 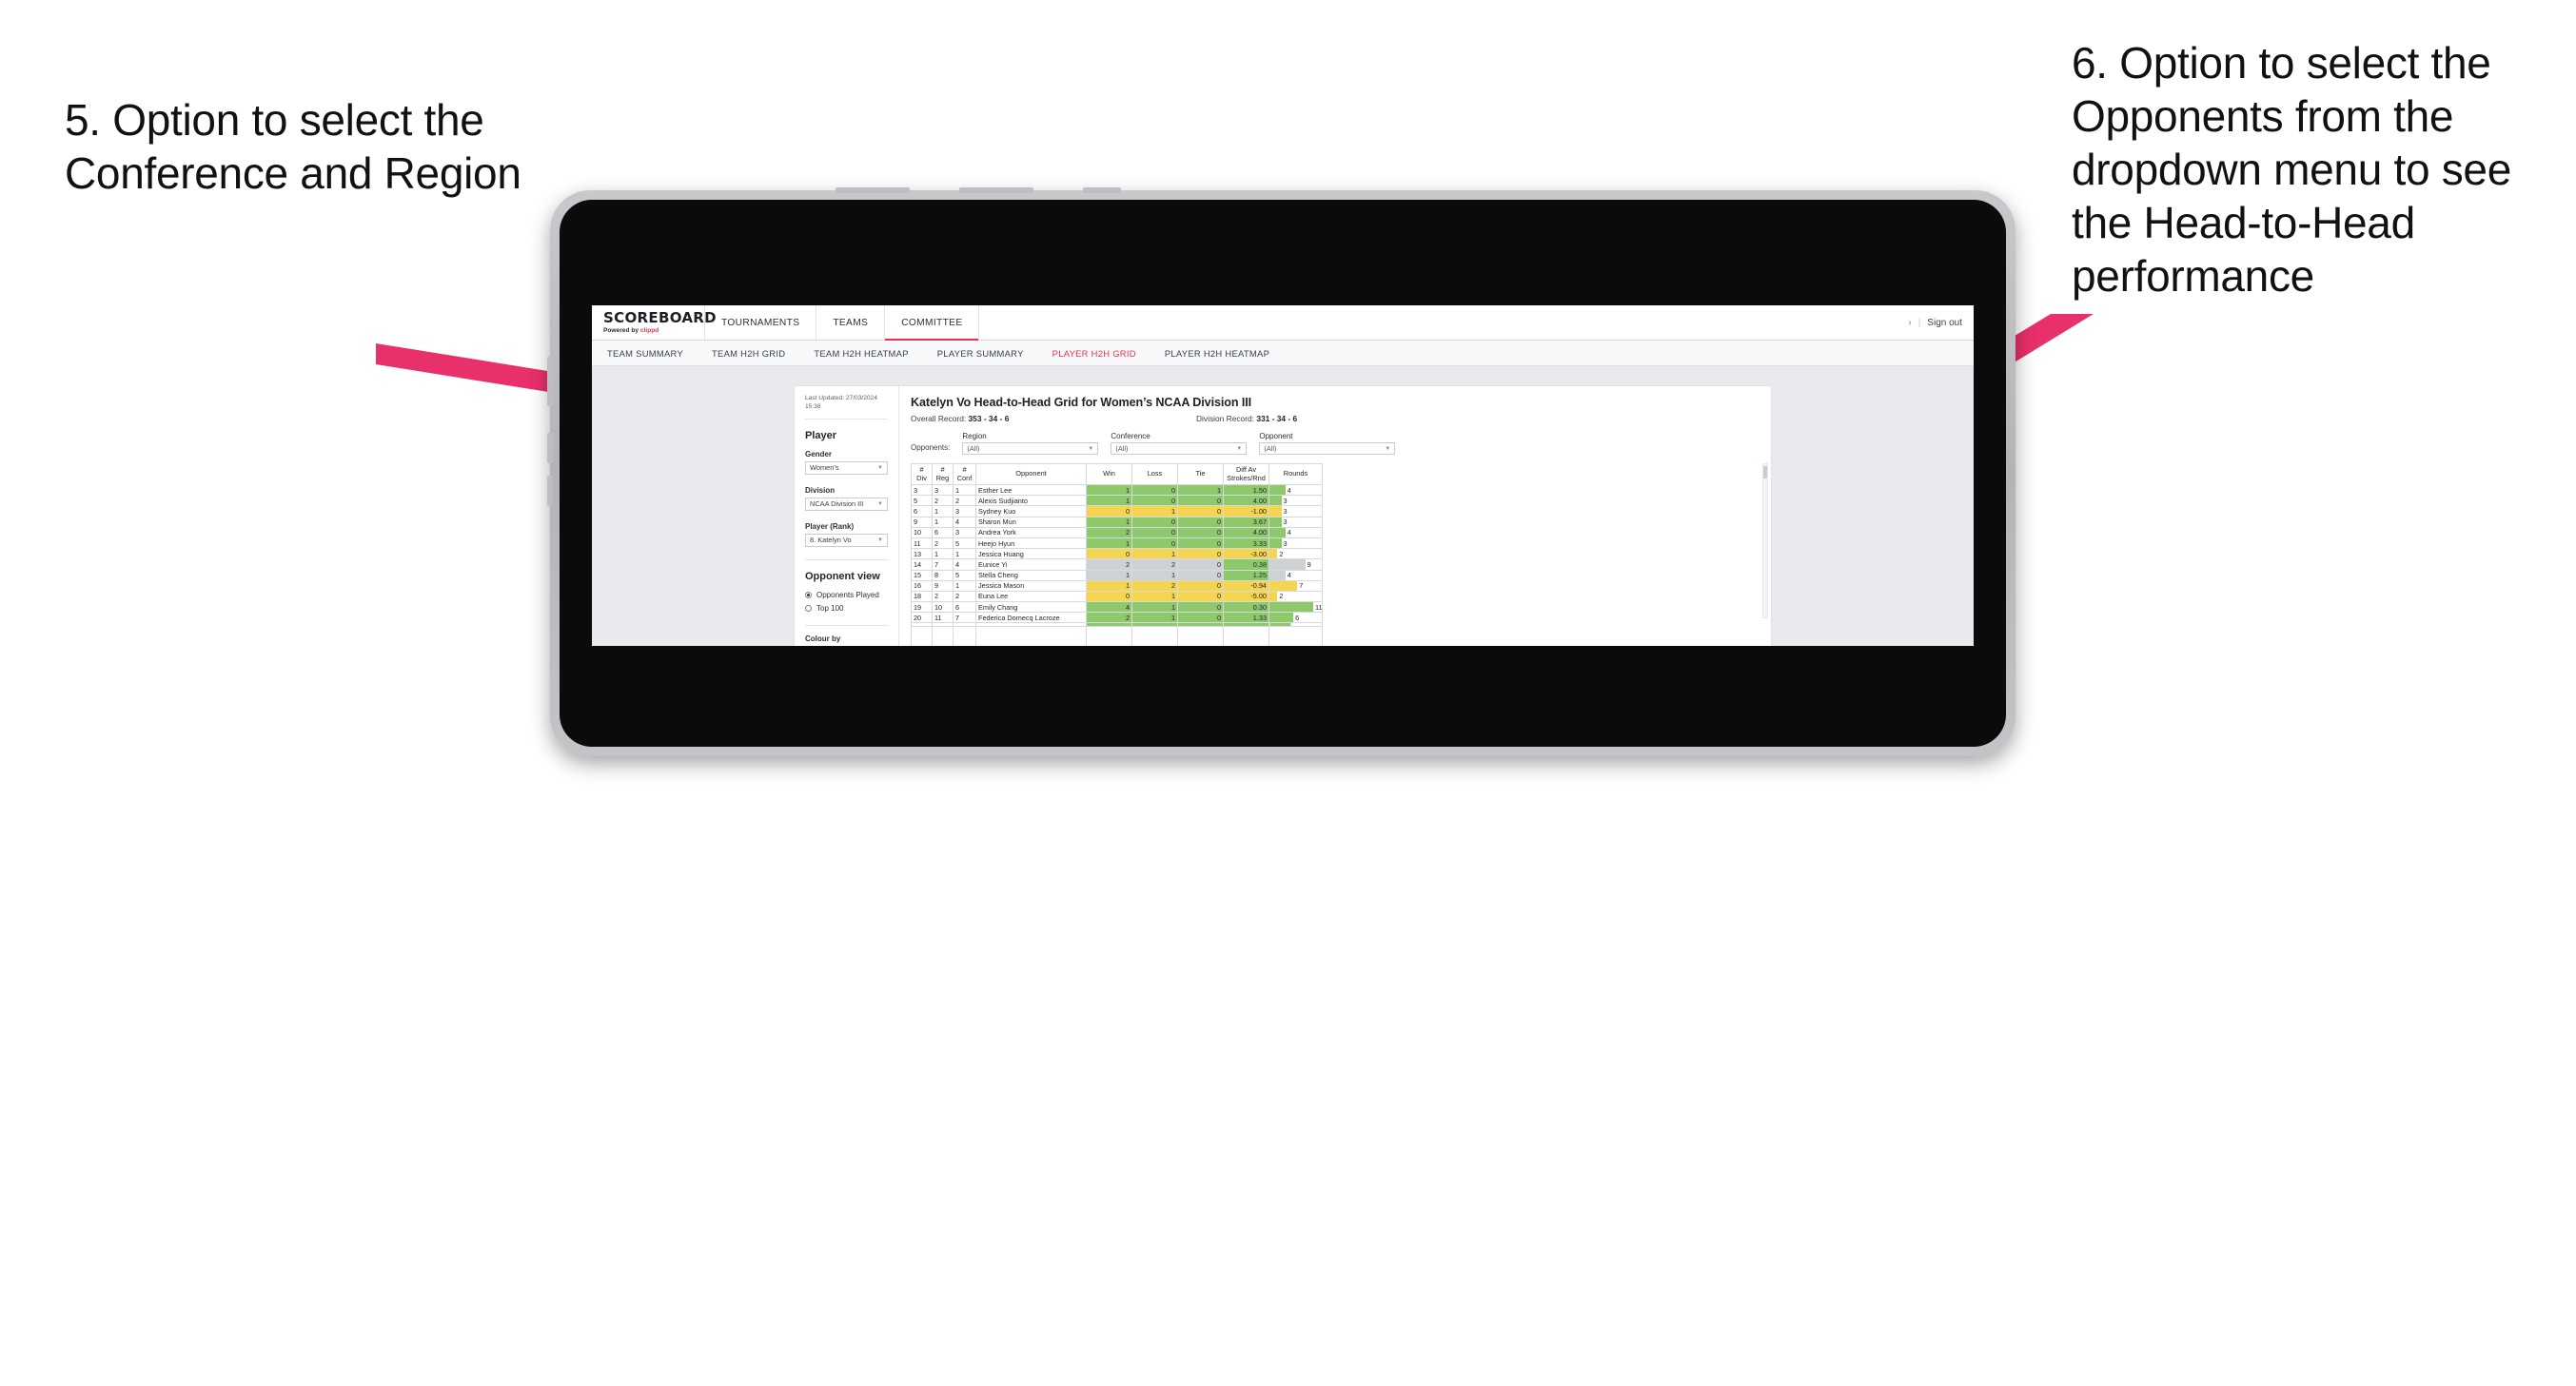 What do you see at coordinates (1276, 436) in the screenshot?
I see `opponent-label: Opponent` at bounding box center [1276, 436].